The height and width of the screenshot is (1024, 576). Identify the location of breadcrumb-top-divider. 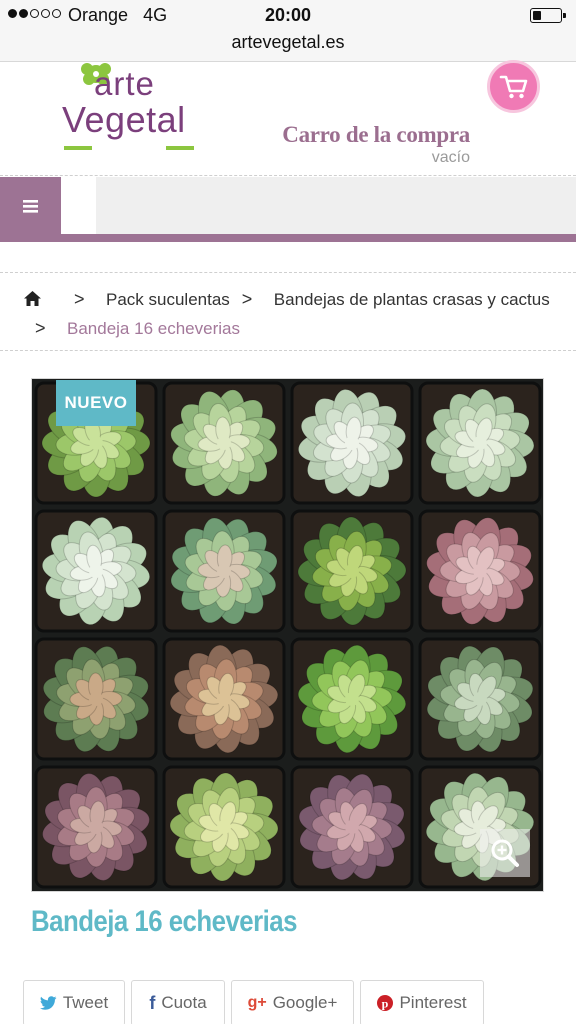
(288, 272).